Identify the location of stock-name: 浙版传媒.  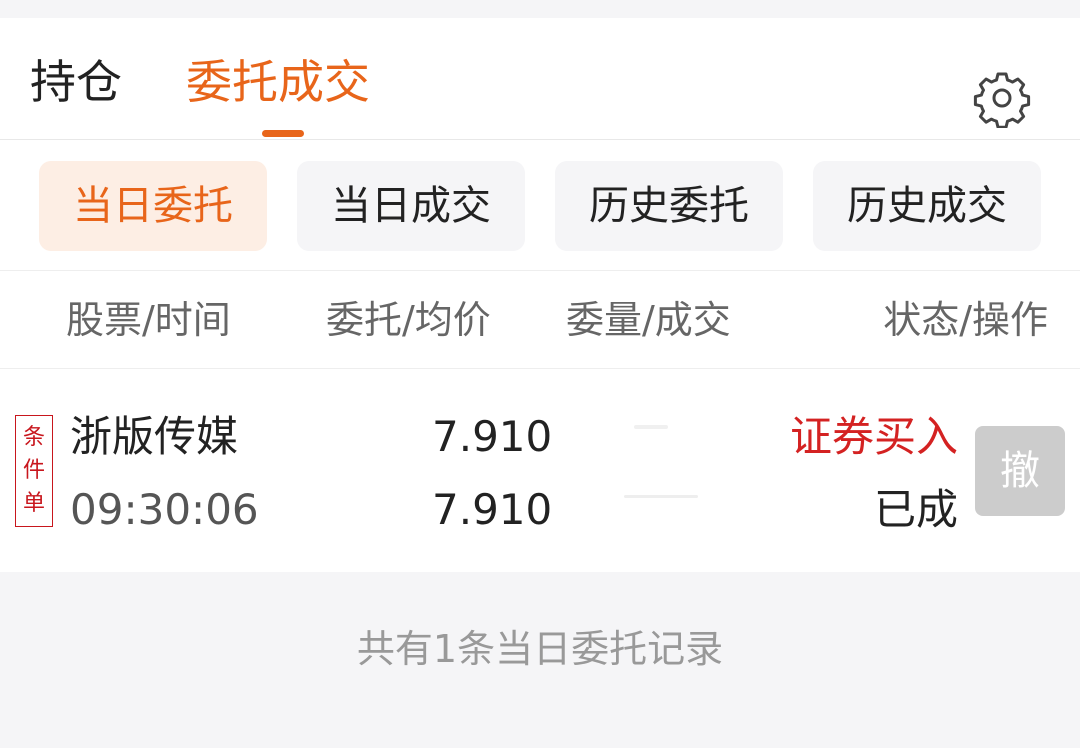
(154, 436).